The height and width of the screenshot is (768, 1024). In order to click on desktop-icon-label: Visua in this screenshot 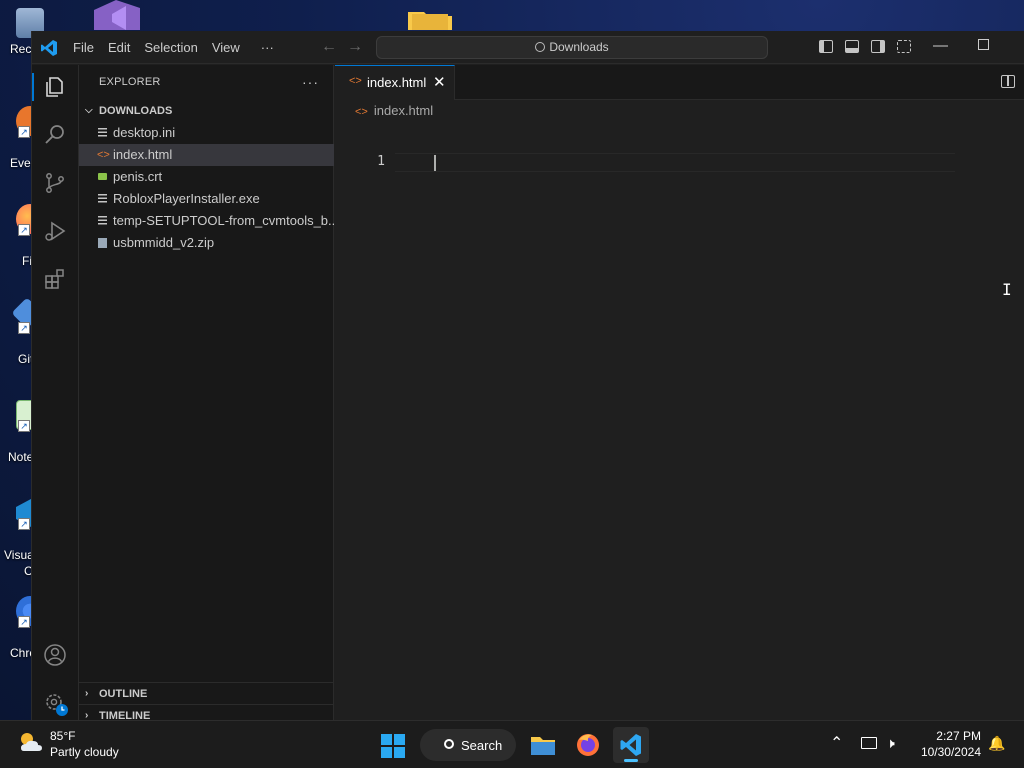, I will do `click(19, 555)`.